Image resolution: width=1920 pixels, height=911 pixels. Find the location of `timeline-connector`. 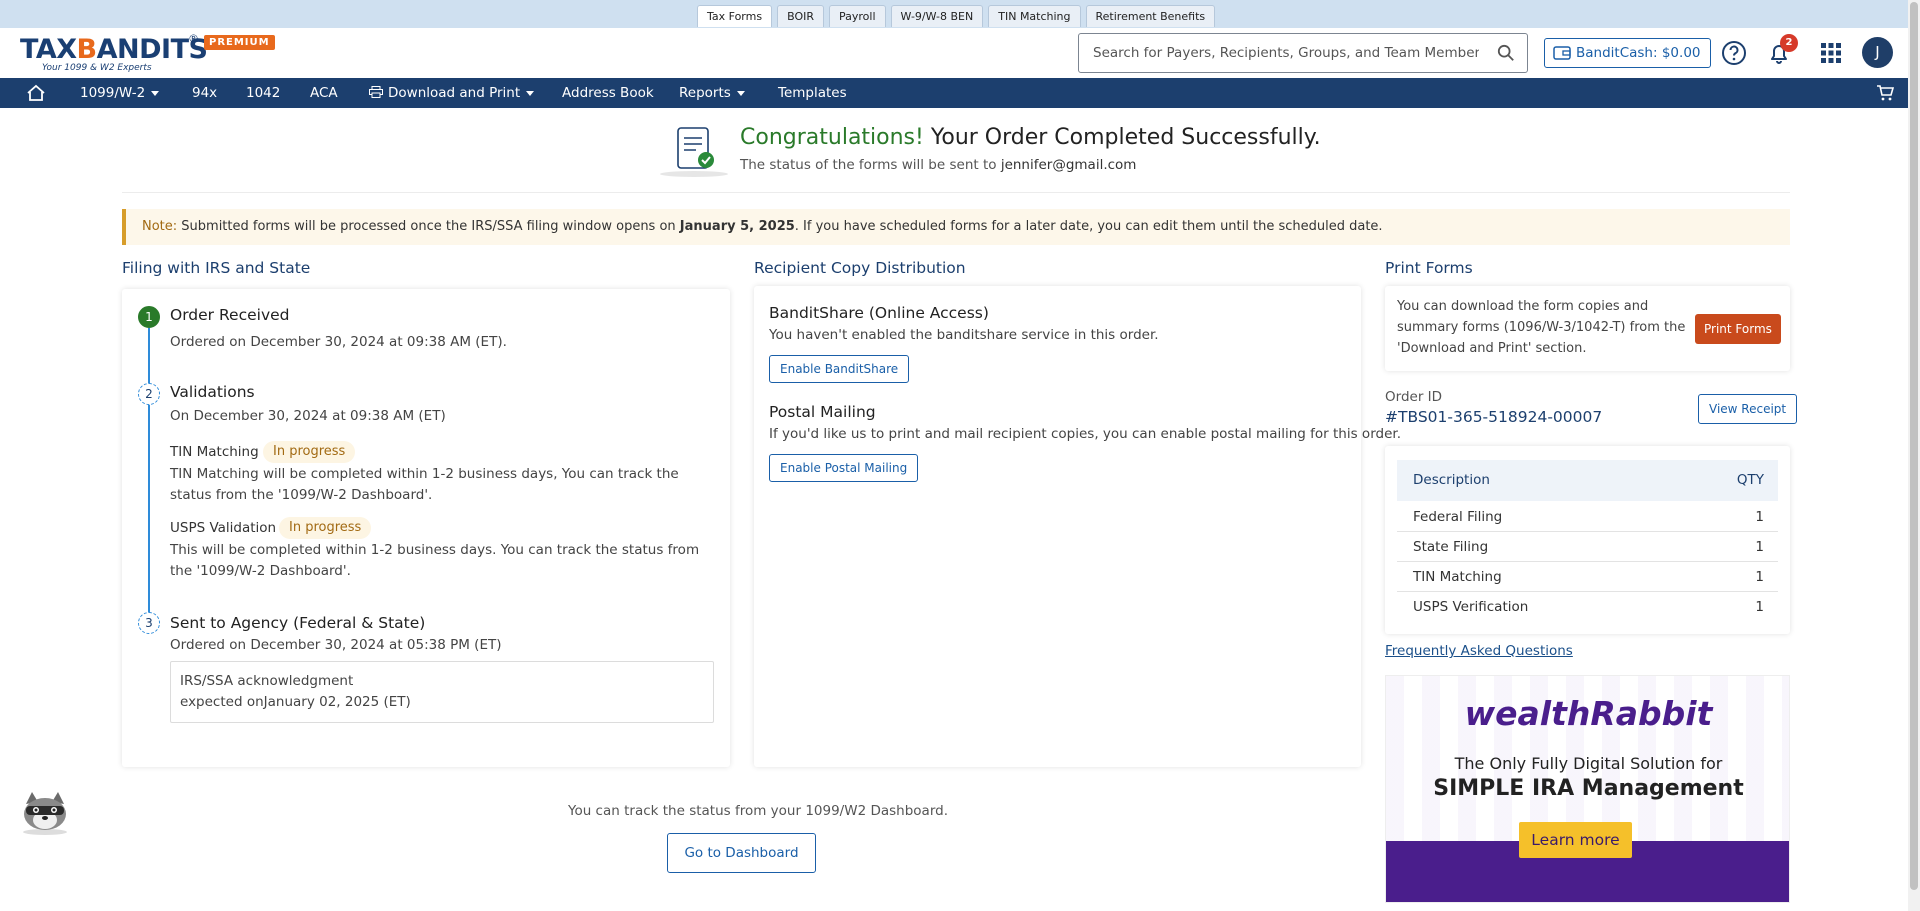

timeline-connector is located at coordinates (149, 357).